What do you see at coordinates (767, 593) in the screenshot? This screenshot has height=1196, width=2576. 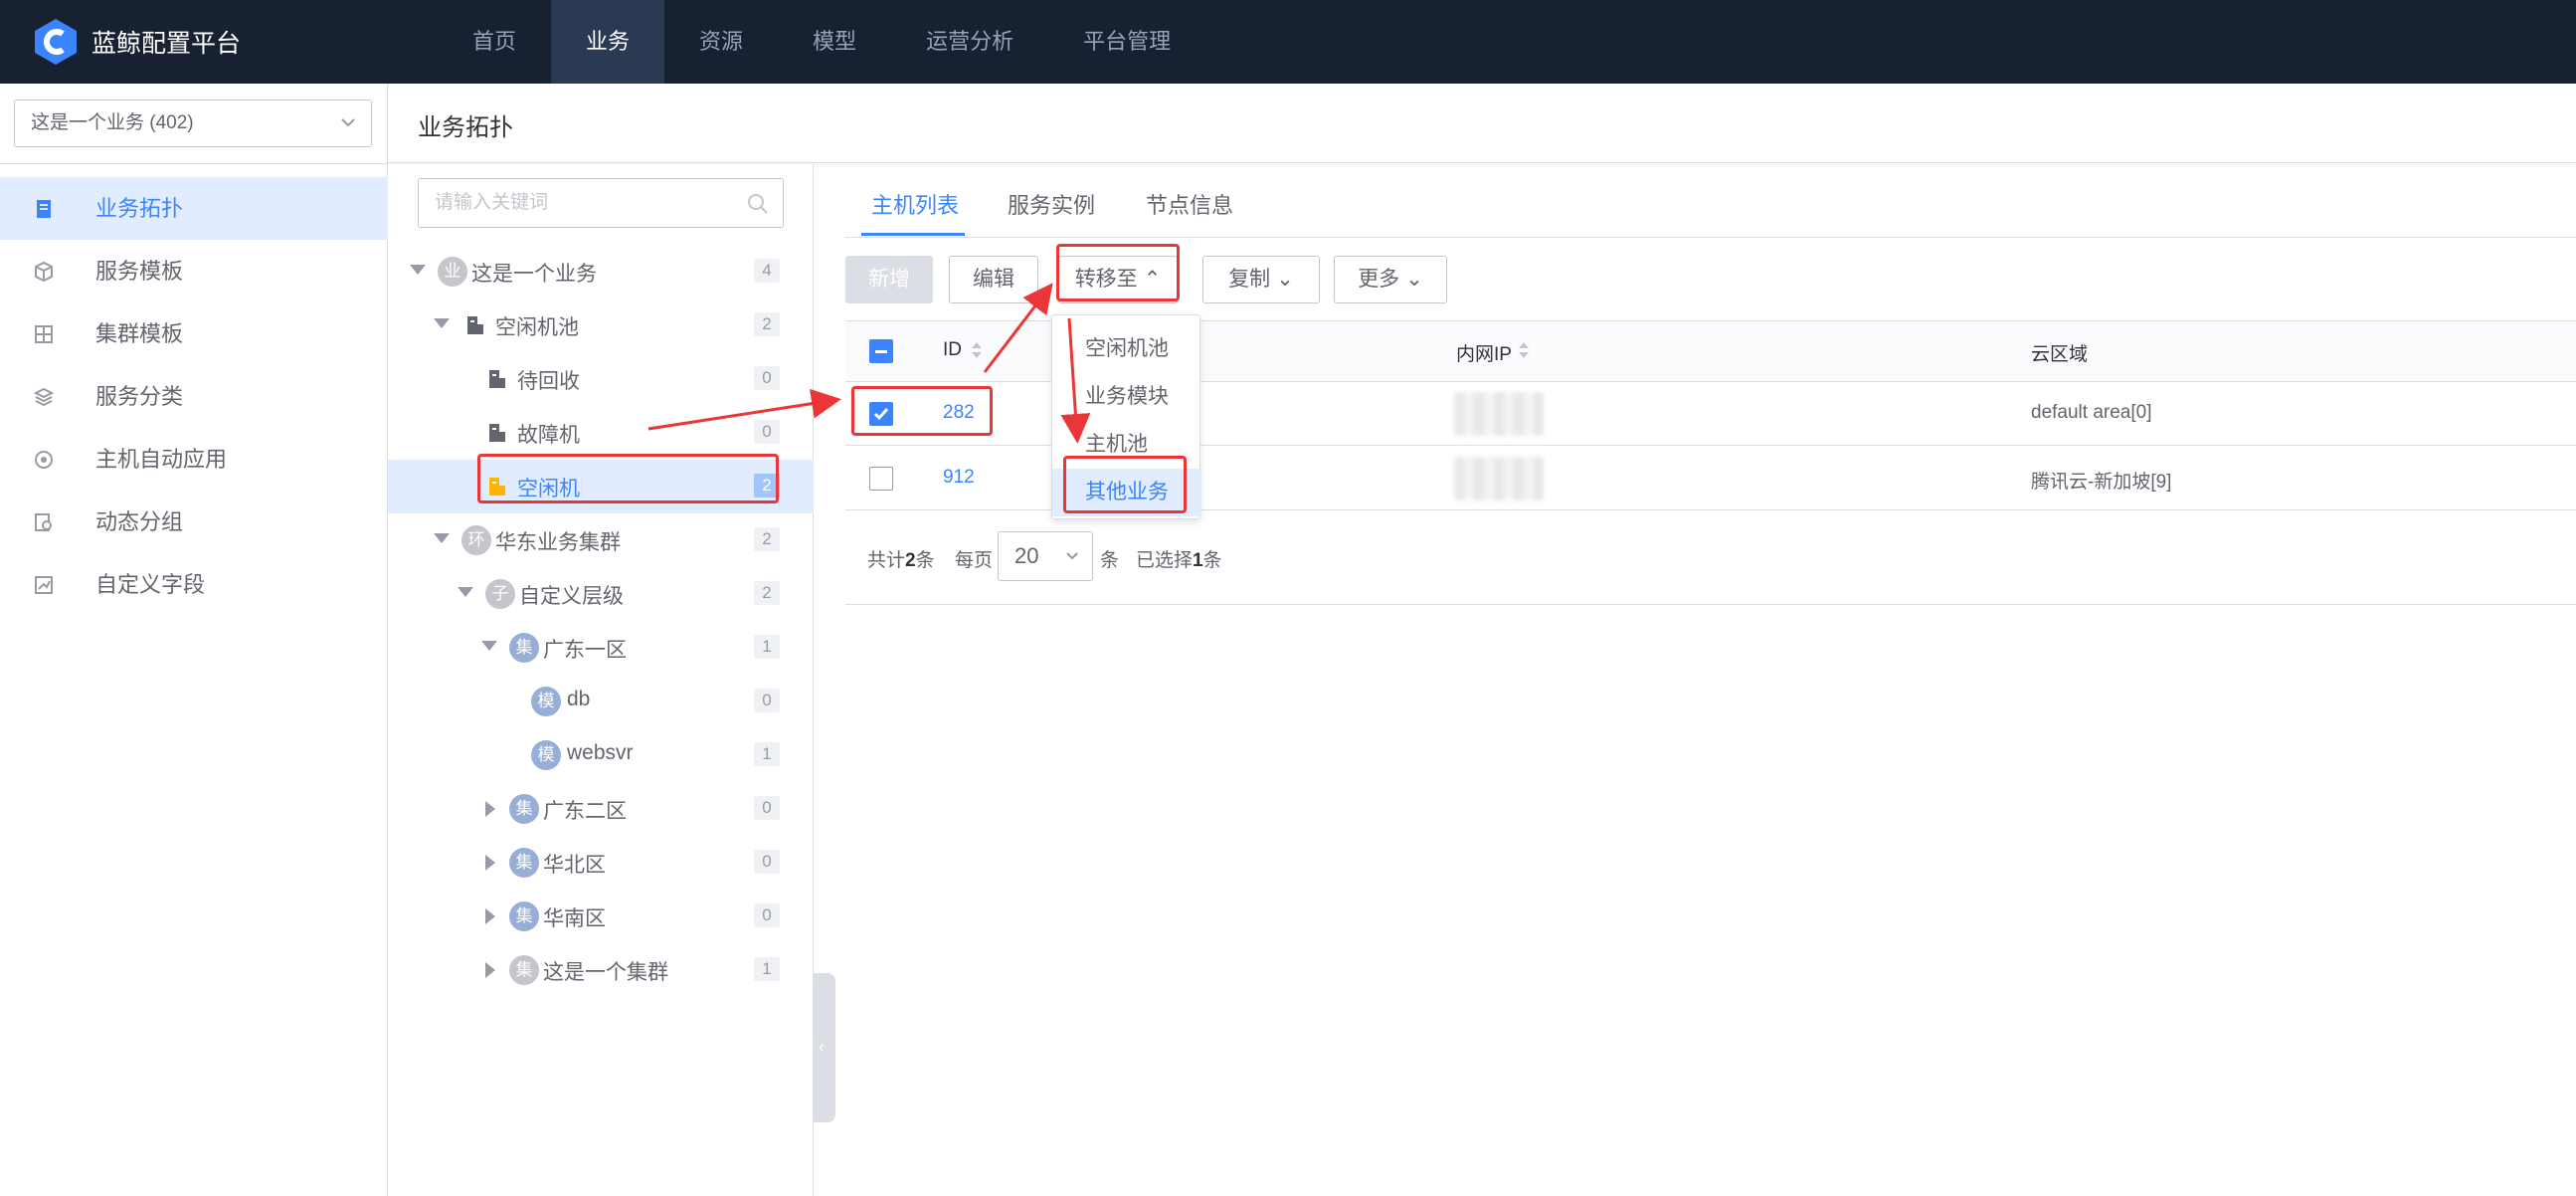 I see `tree-node-count: 2` at bounding box center [767, 593].